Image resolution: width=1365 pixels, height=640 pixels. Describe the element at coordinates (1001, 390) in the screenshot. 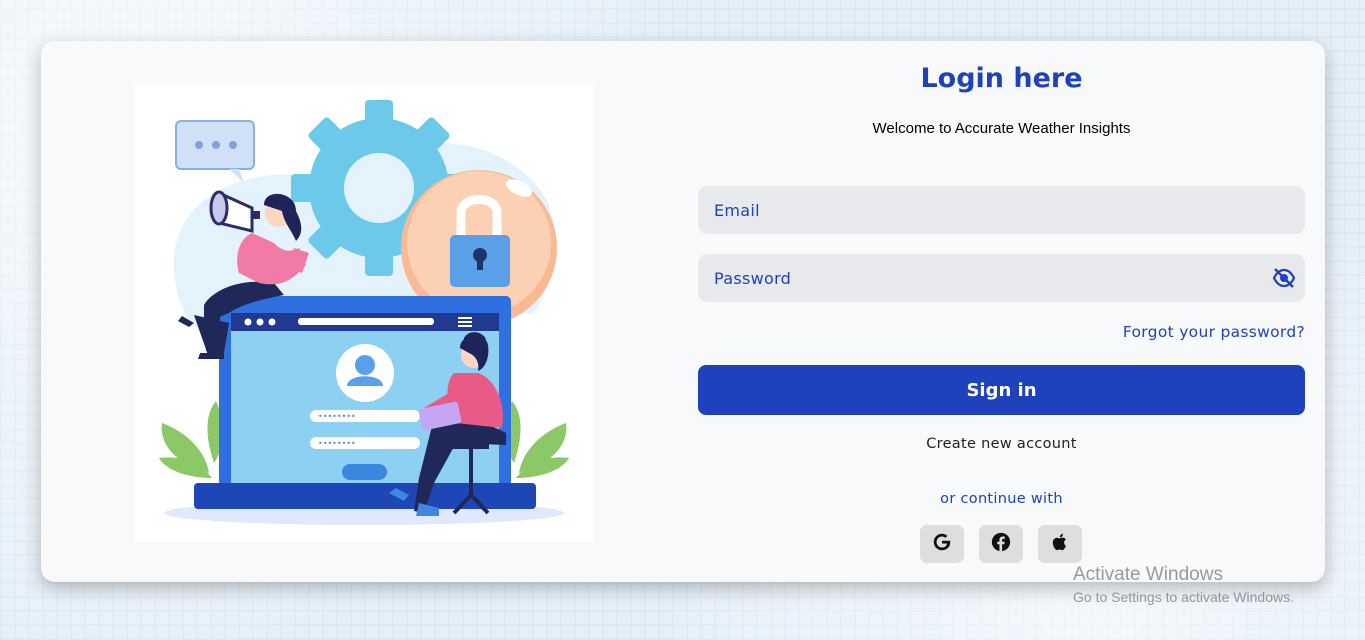

I see `sign-in-button: Sign in` at that location.